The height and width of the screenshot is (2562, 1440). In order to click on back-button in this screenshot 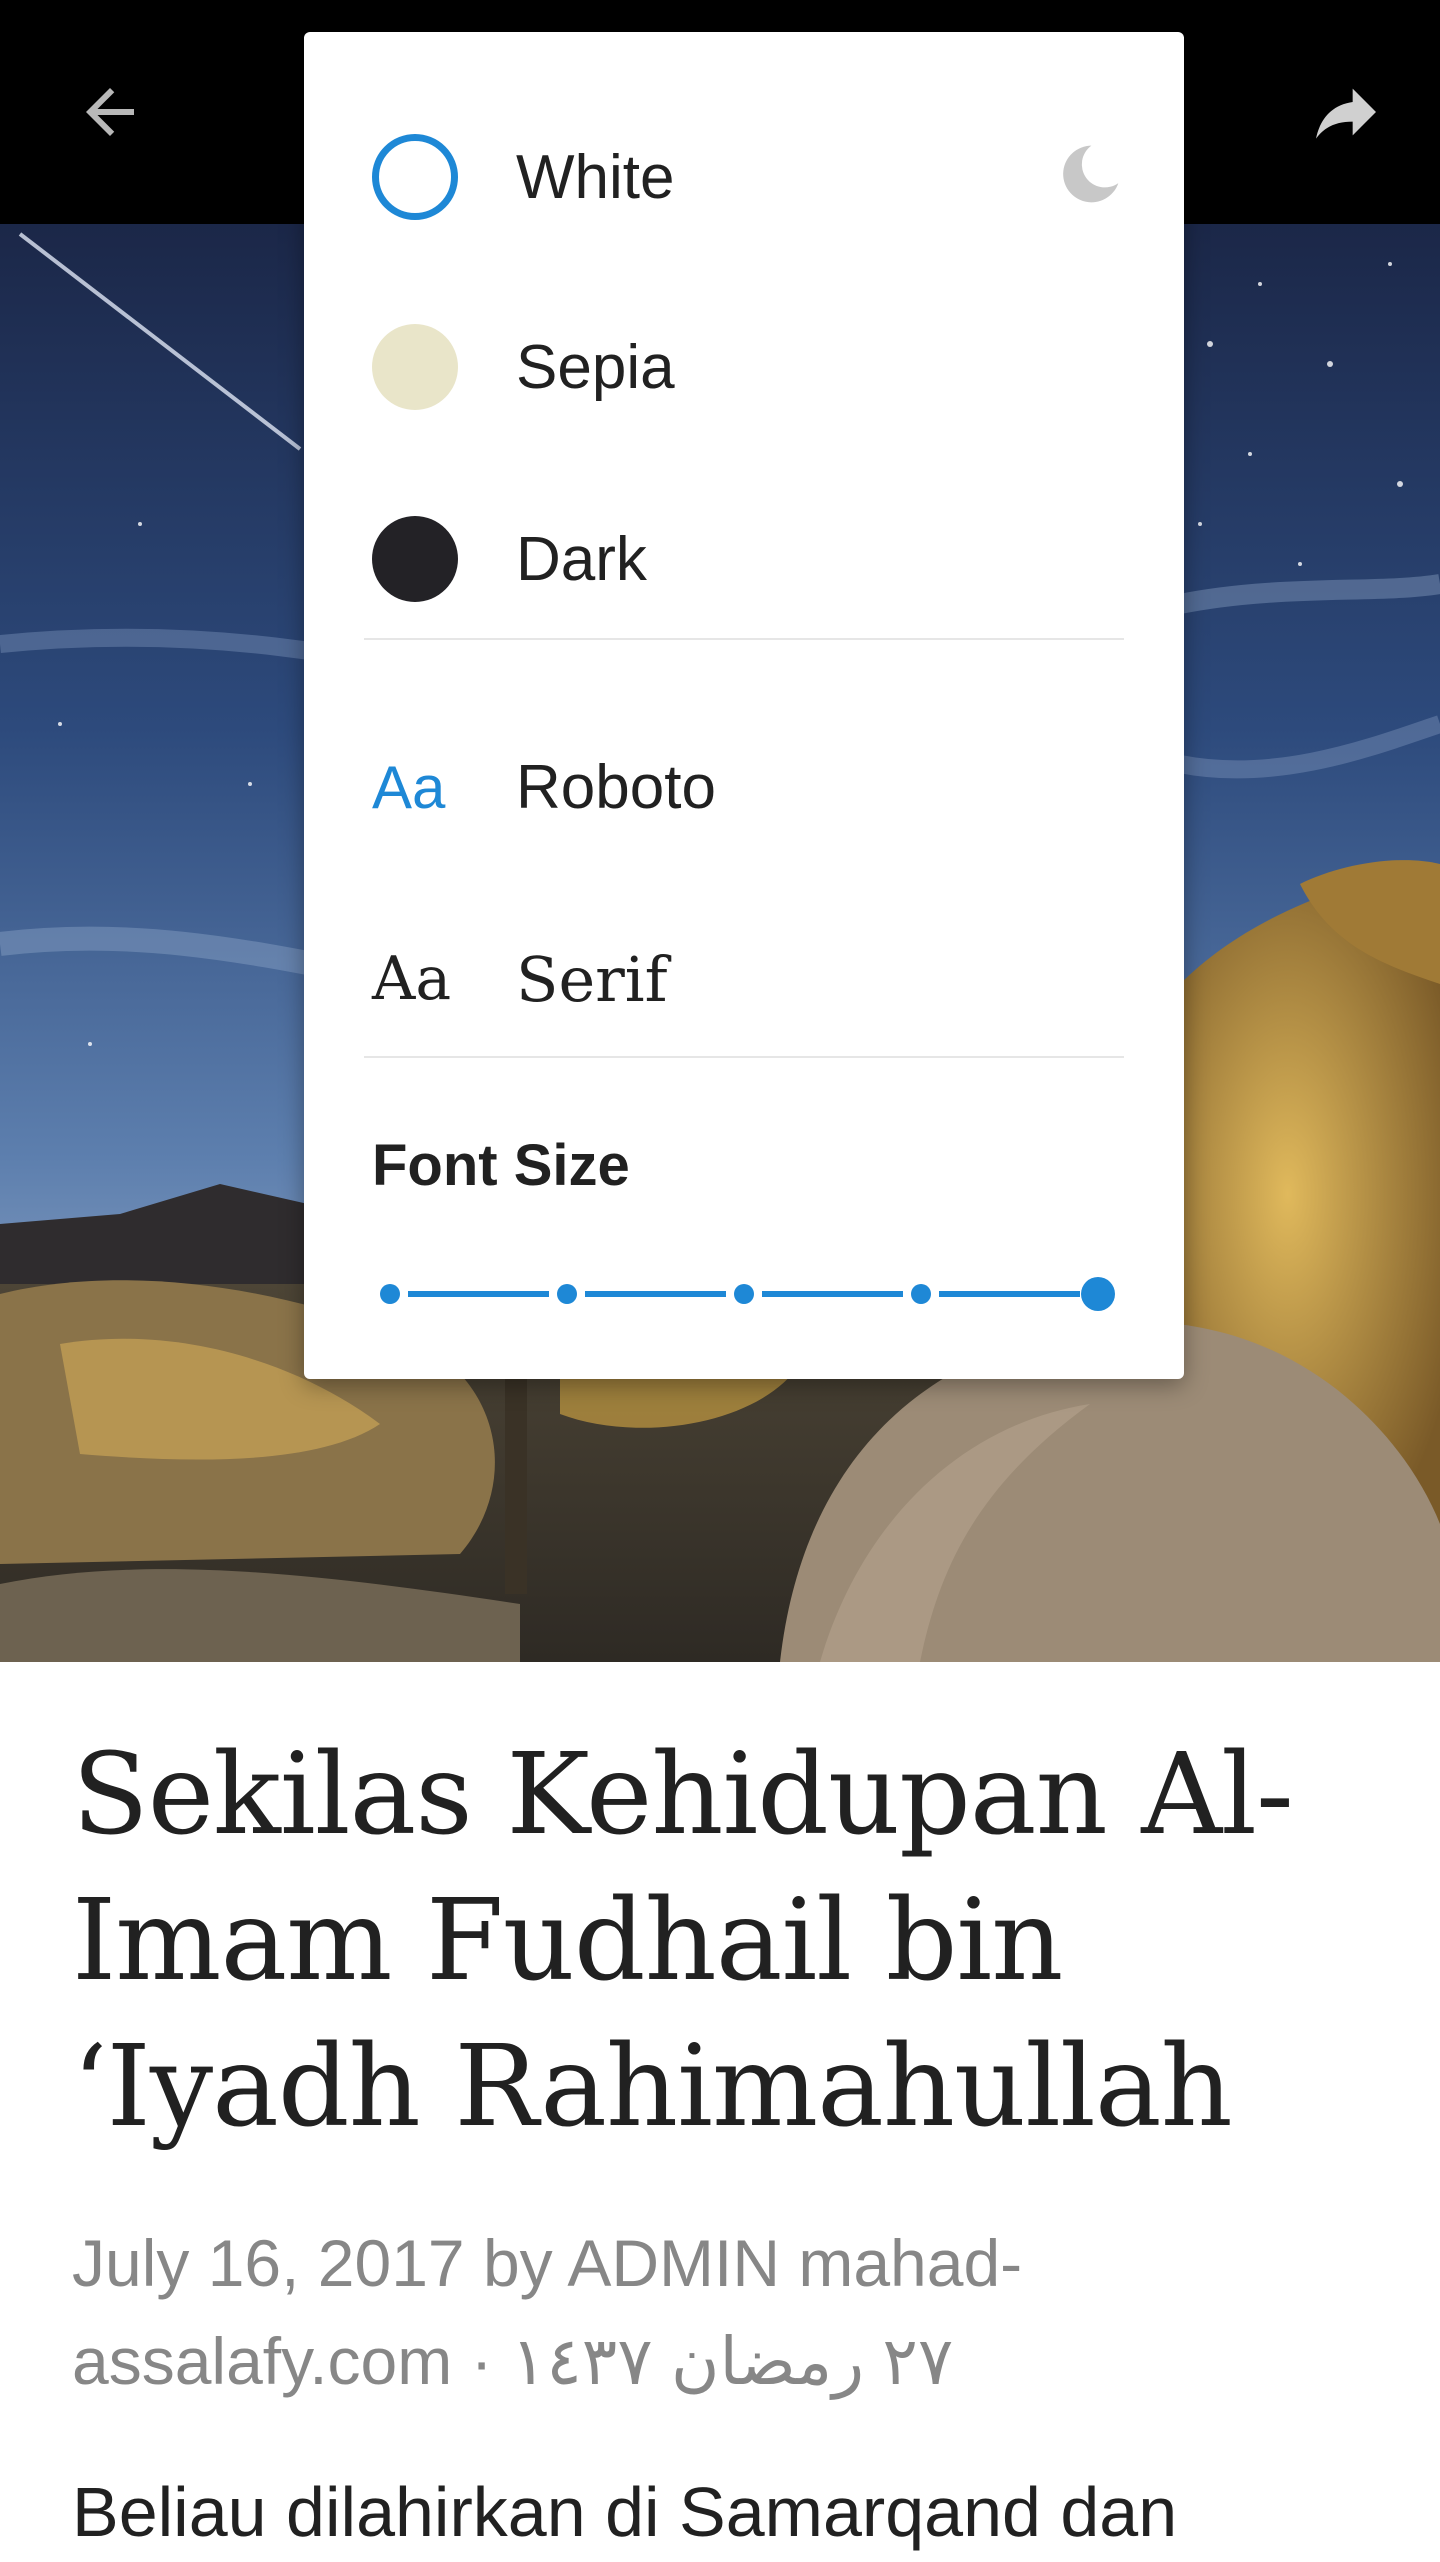, I will do `click(110, 112)`.